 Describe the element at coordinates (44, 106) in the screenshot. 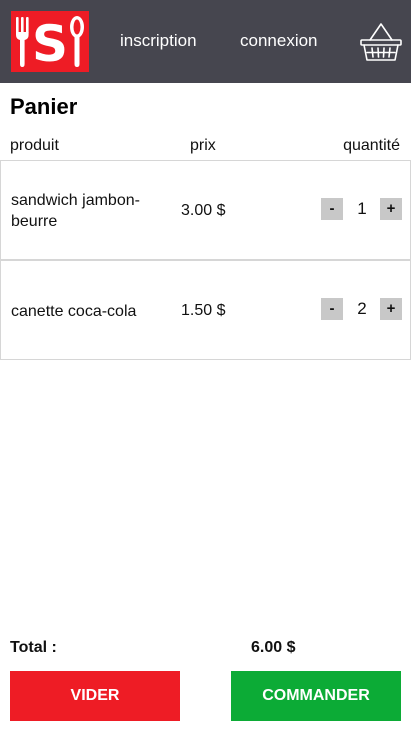

I see `page-title: Panier` at that location.